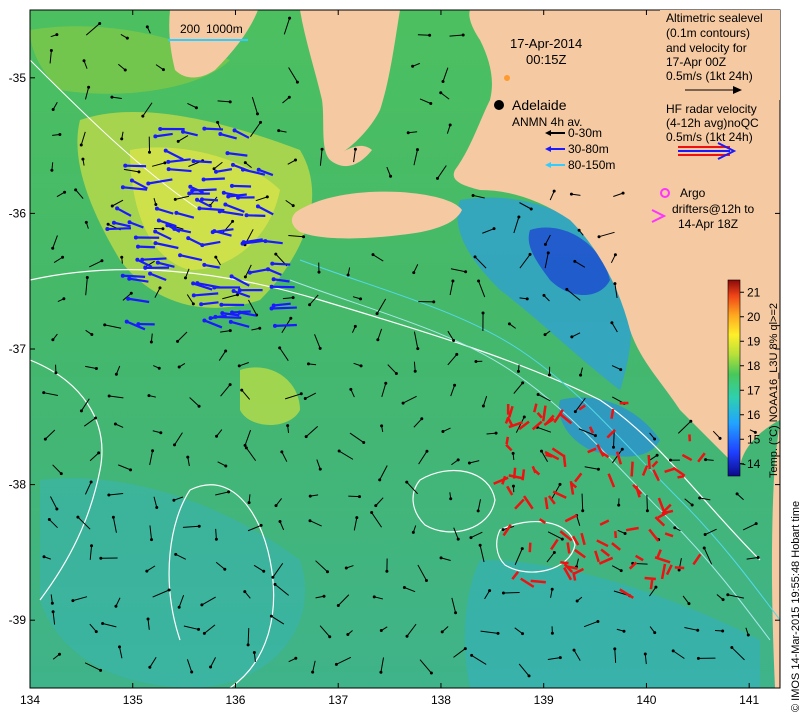 The height and width of the screenshot is (720, 800). Describe the element at coordinates (190, 29) in the screenshot. I see `scale-bar-label-200: 200` at that location.